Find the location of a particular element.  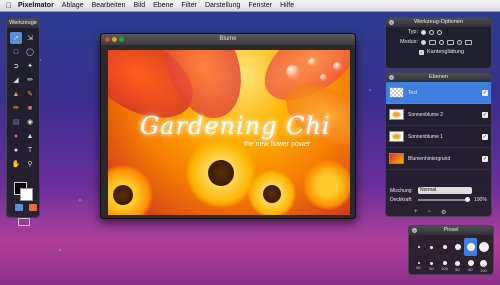

brush-preset-selected is located at coordinates (470, 247).